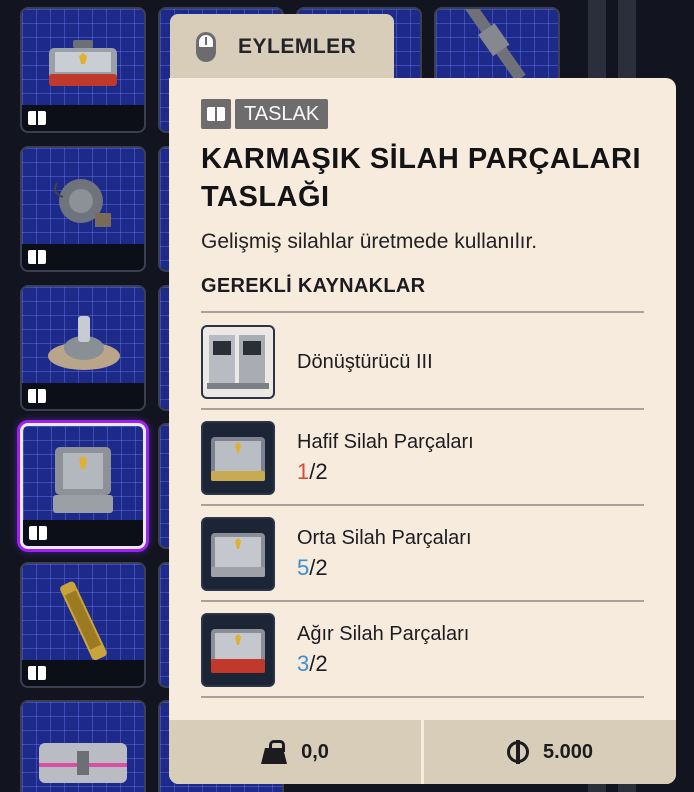 This screenshot has width=694, height=792. Describe the element at coordinates (369, 241) in the screenshot. I see `item-description: Gelişmiş silahlar üretmede kullanılır.` at that location.